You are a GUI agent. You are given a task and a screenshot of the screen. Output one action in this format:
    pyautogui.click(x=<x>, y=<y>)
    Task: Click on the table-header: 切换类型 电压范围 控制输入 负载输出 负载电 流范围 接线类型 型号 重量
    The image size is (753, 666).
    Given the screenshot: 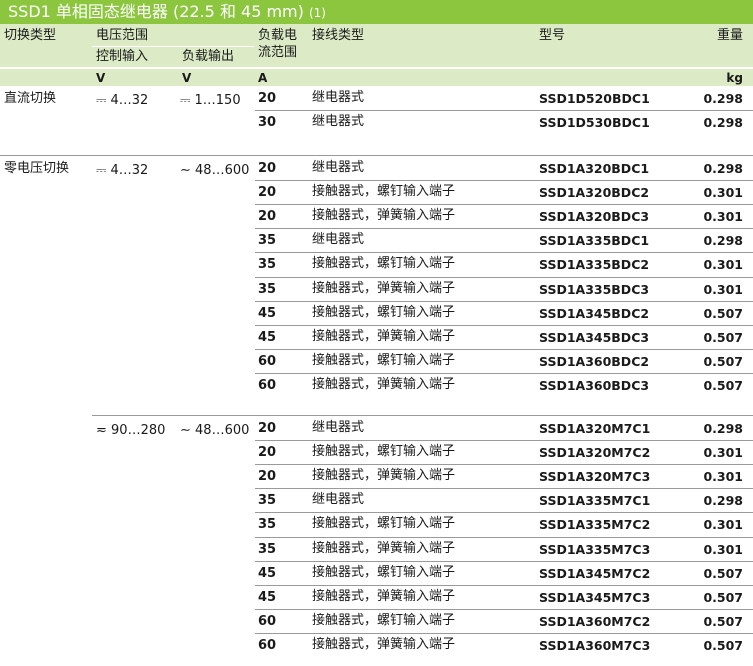 What is the action you would take?
    pyautogui.click(x=376, y=45)
    